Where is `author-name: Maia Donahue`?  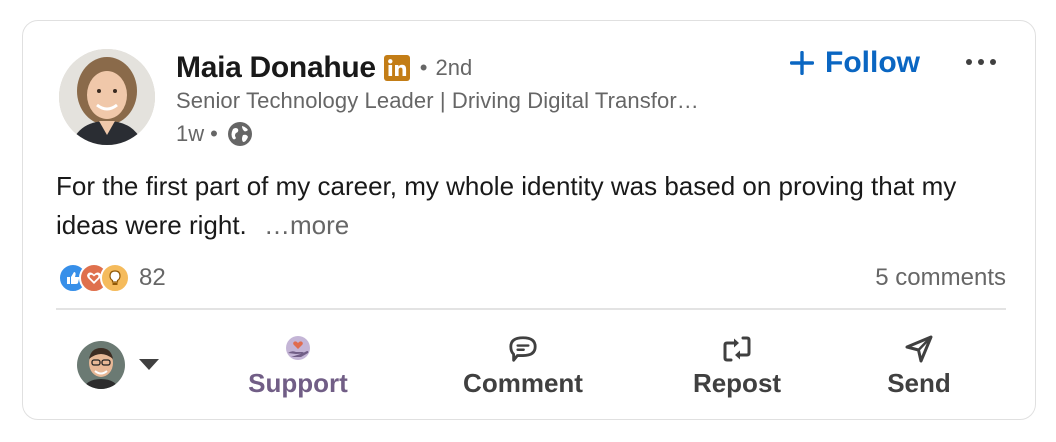 author-name: Maia Donahue is located at coordinates (276, 68).